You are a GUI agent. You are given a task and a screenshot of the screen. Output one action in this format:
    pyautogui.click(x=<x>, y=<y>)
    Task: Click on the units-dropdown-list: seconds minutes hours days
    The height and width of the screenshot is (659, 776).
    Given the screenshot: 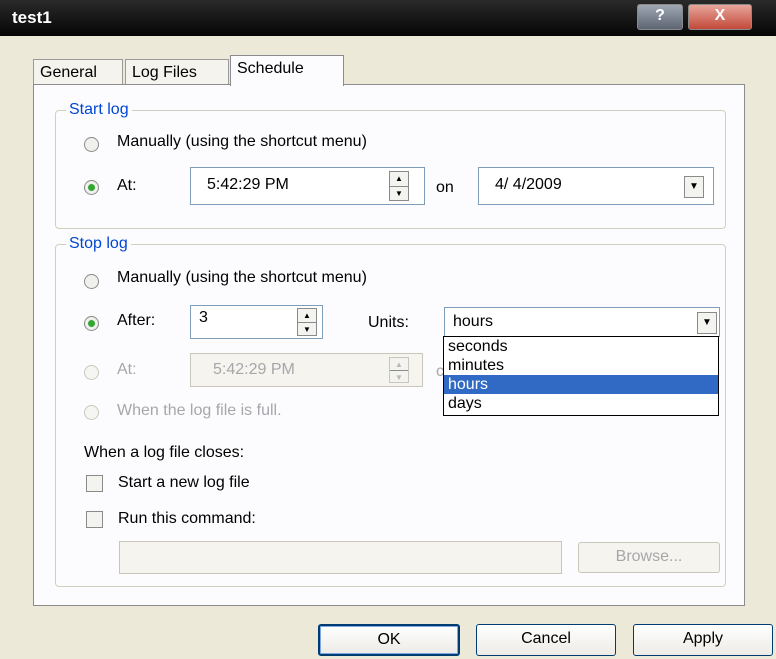 What is the action you would take?
    pyautogui.click(x=581, y=376)
    